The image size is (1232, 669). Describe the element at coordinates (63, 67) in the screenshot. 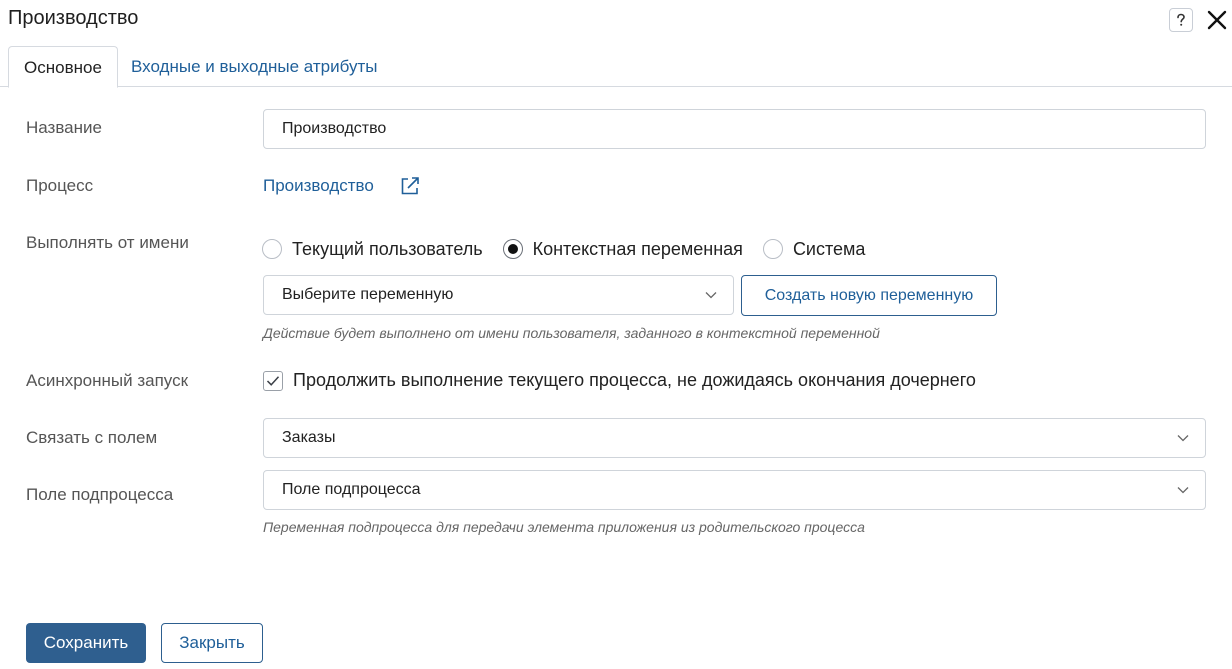

I see `tab-main: Основное` at that location.